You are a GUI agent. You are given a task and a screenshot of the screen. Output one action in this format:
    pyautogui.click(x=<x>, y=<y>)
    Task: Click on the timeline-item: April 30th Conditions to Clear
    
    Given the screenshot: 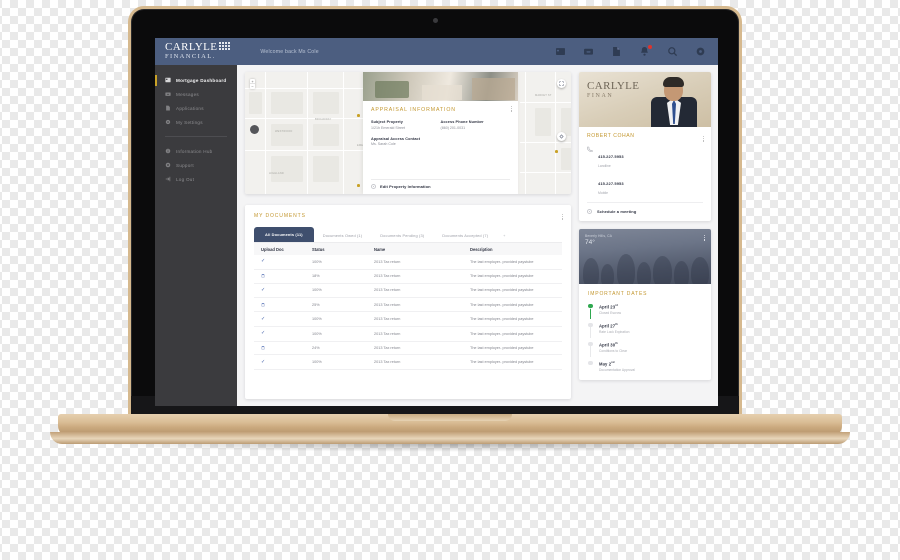 What is the action you would take?
    pyautogui.click(x=645, y=351)
    